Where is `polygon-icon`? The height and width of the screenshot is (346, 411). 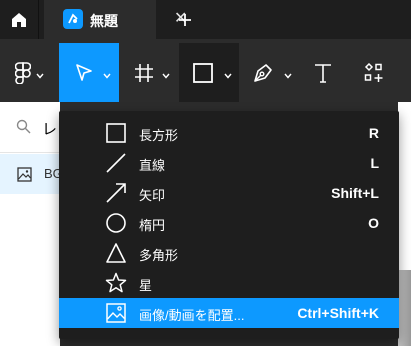
polygon-icon is located at coordinates (116, 253).